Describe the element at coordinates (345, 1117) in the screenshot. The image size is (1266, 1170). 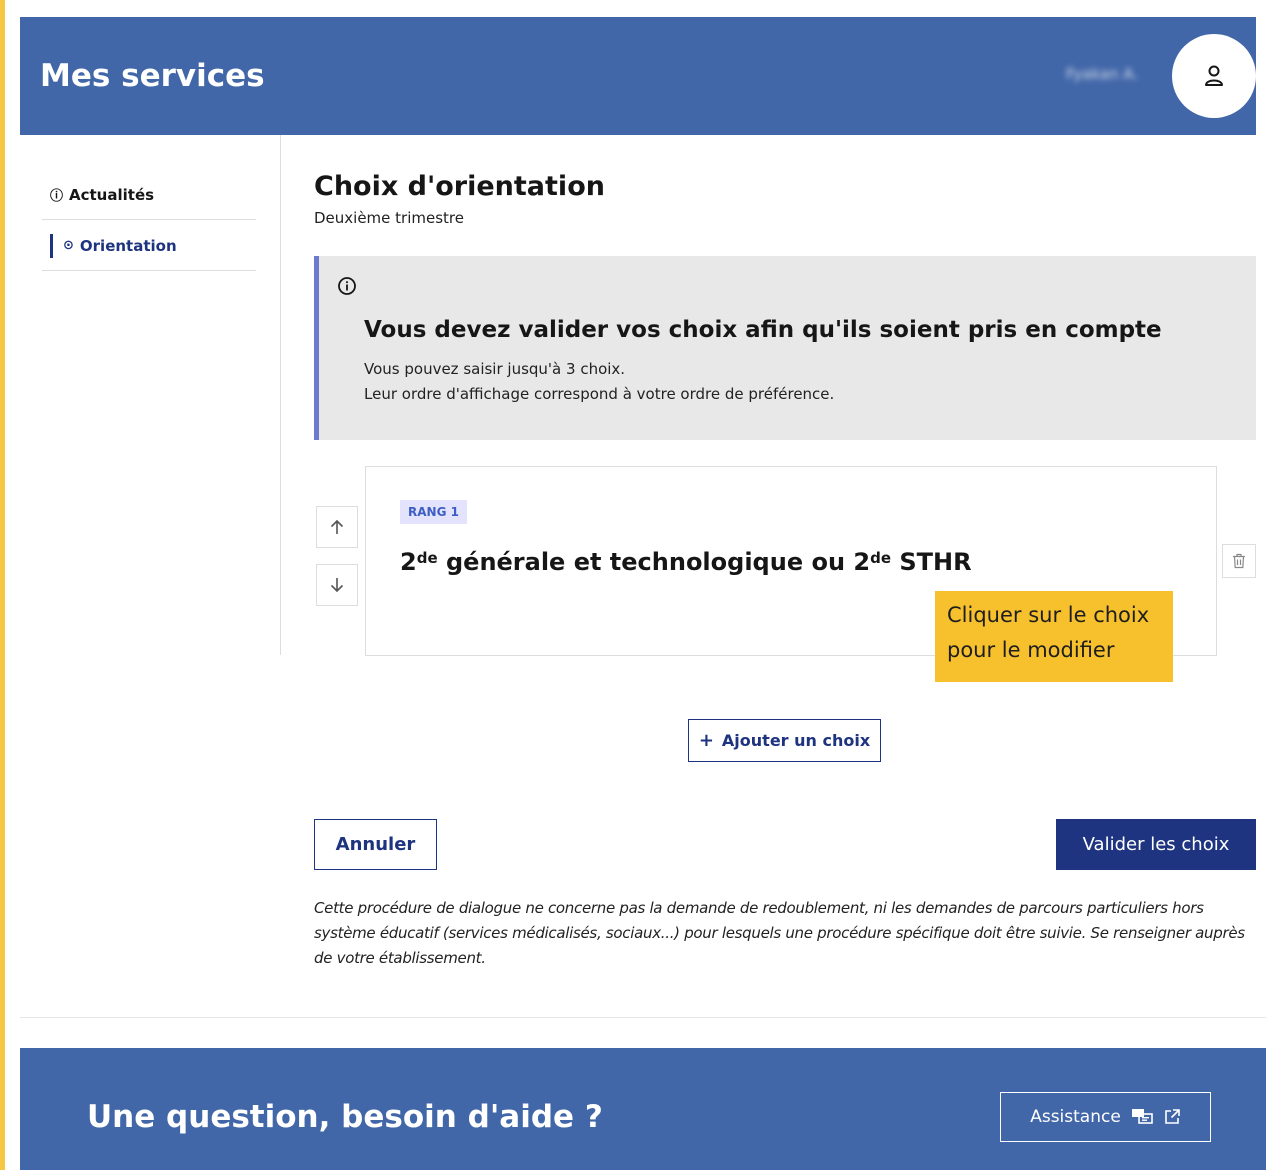
I see `footer-title: Une question, besoin d'aide ?` at that location.